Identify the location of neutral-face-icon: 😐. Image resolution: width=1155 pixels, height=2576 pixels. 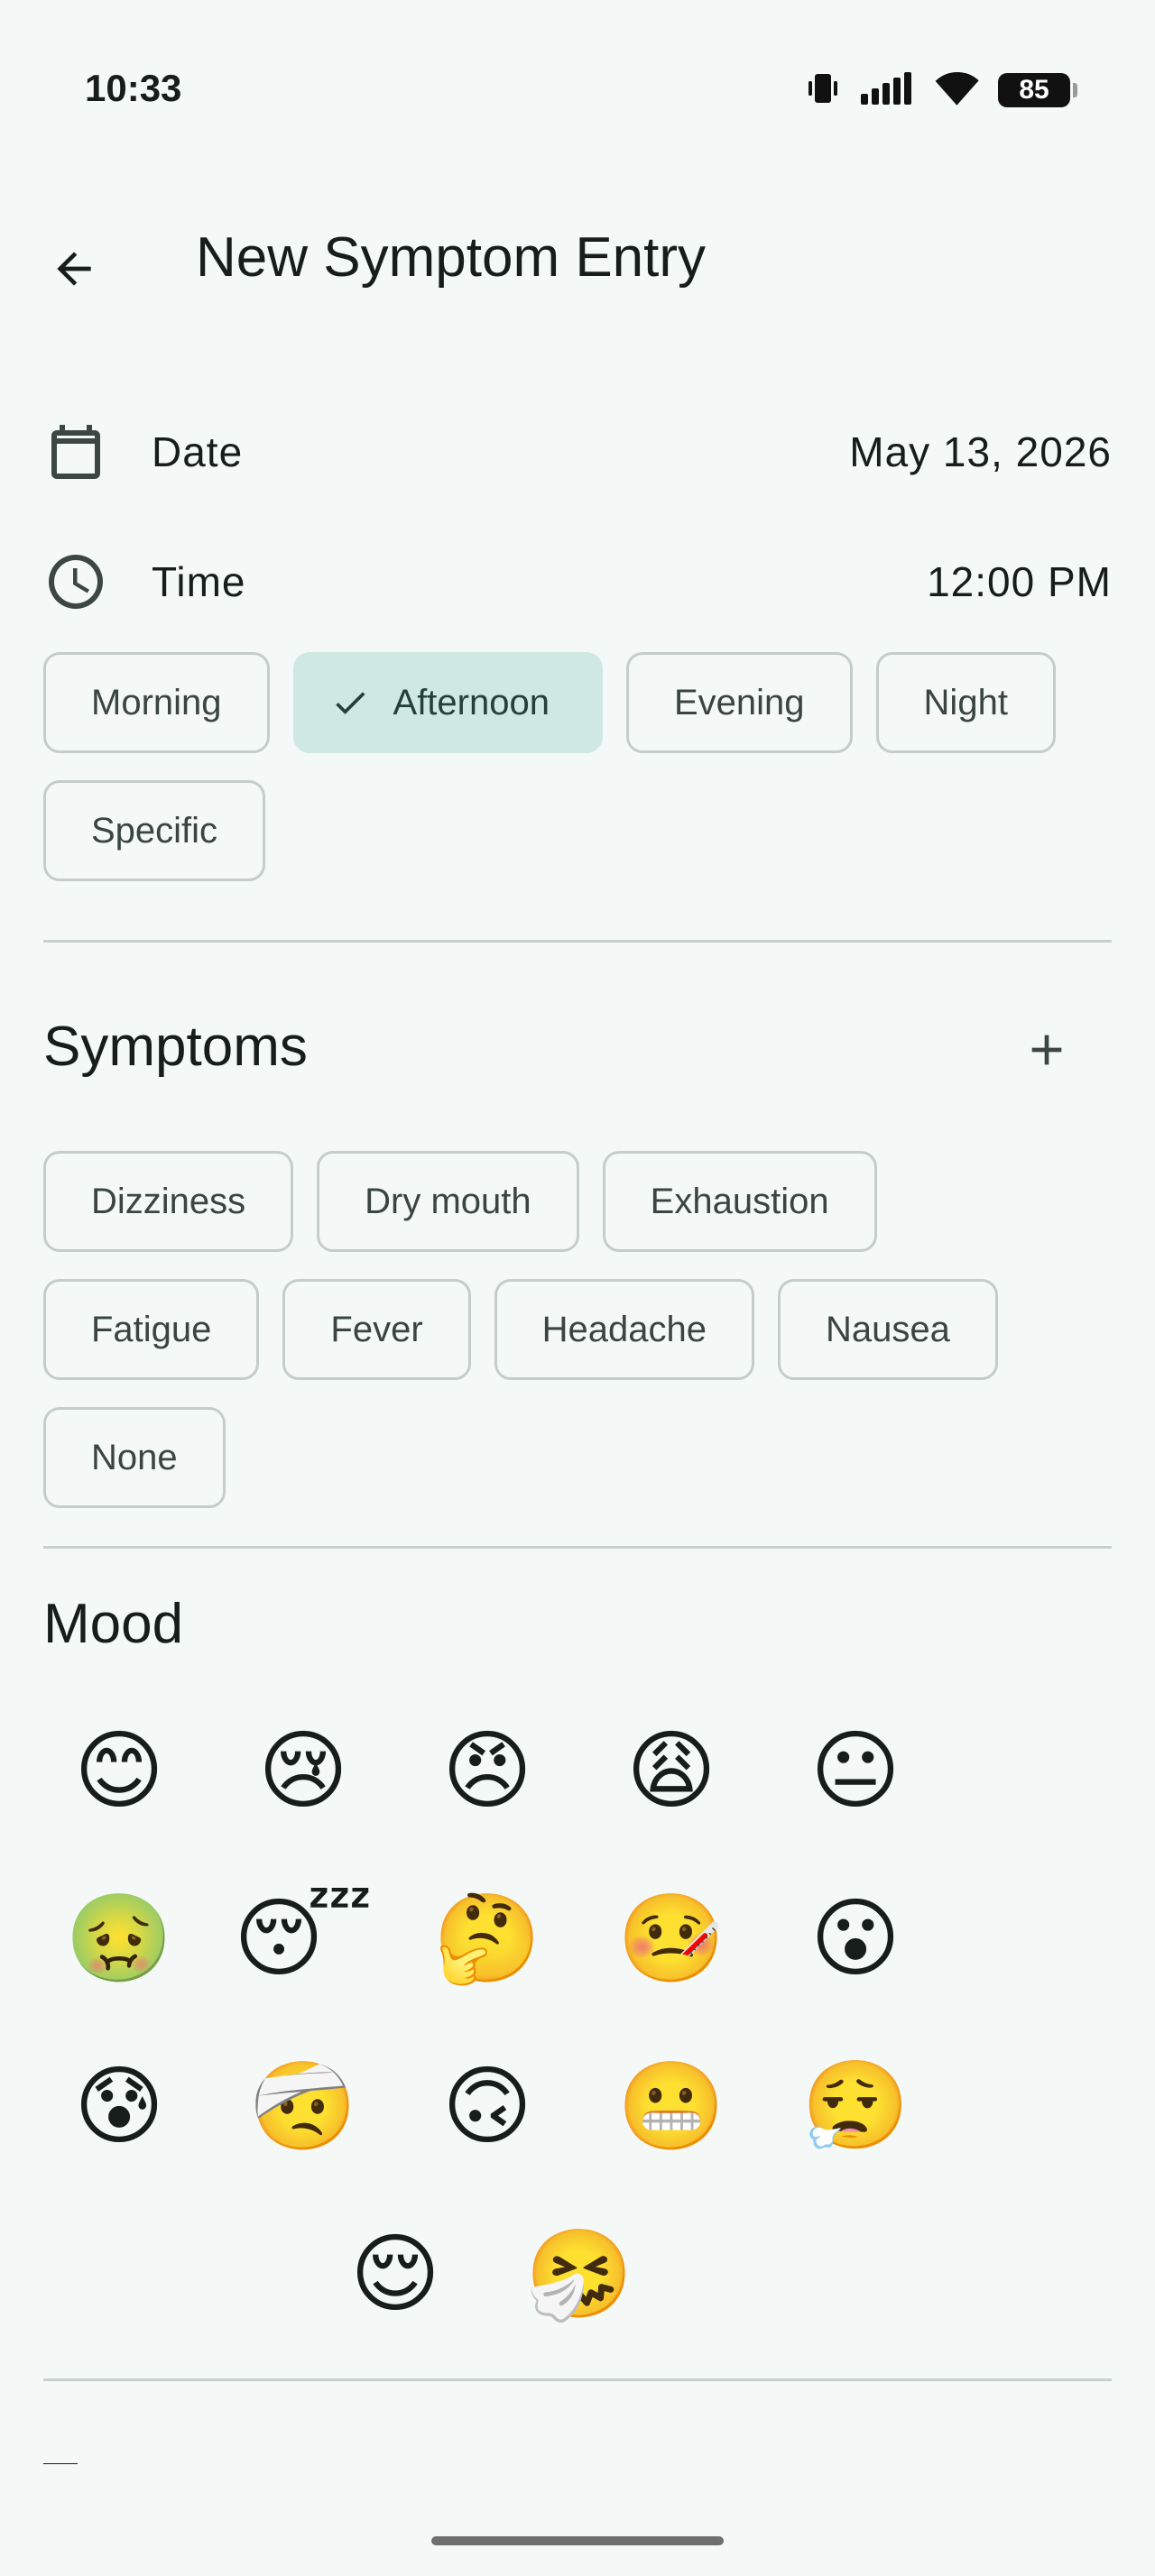
(855, 1770).